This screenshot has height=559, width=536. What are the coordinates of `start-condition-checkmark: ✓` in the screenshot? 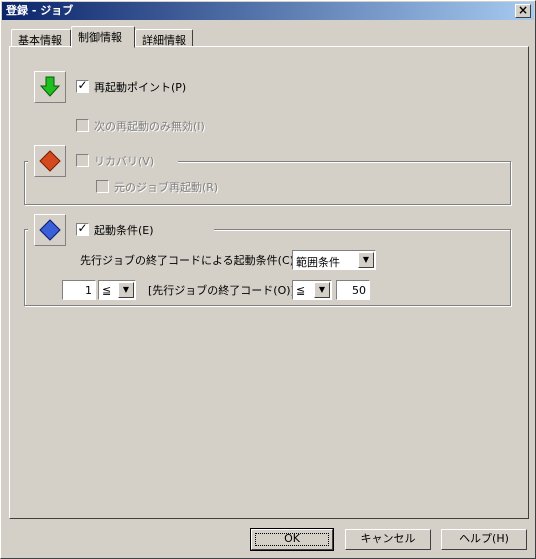 It's located at (82, 228).